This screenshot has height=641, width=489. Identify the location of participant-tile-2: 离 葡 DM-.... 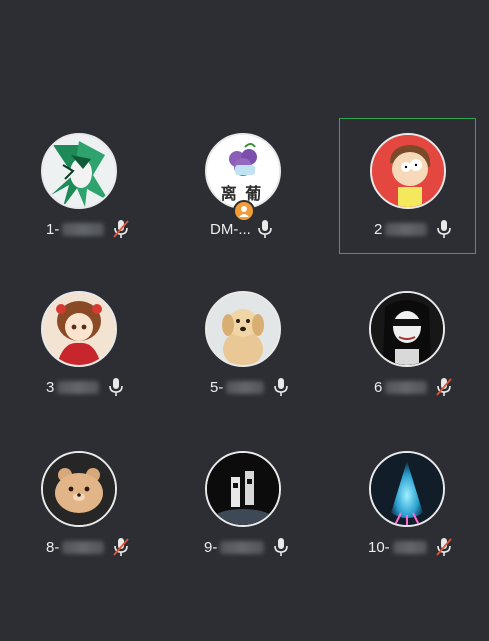
(244, 193).